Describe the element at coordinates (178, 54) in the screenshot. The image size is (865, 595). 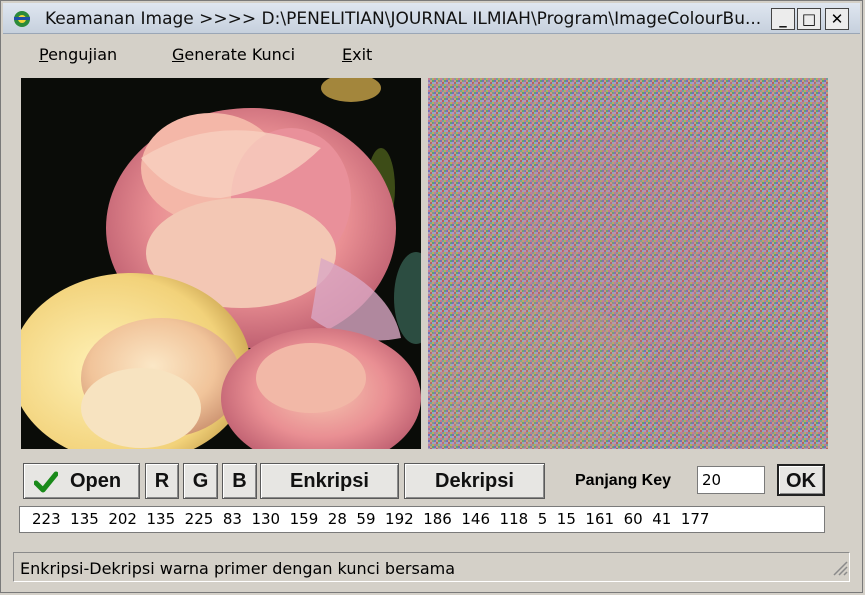
I see `menu-accel: G` at that location.